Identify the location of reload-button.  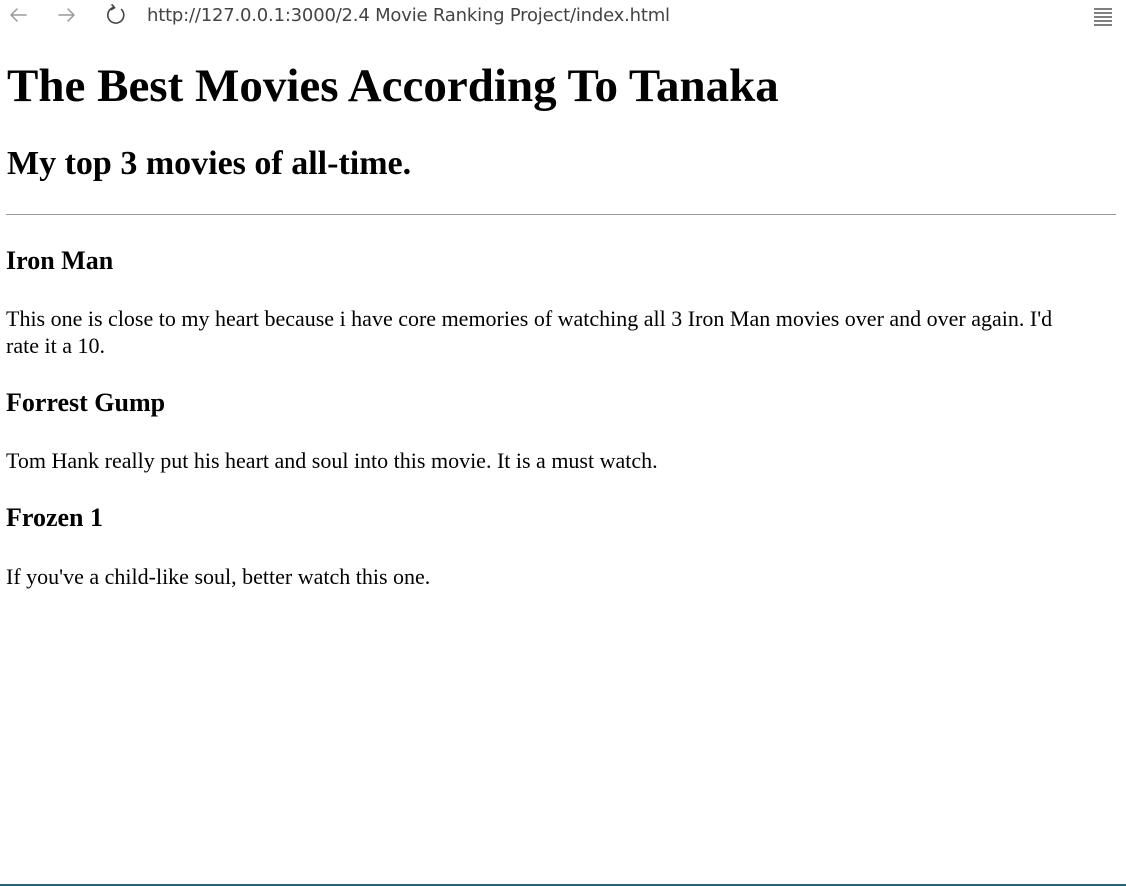
(116, 15).